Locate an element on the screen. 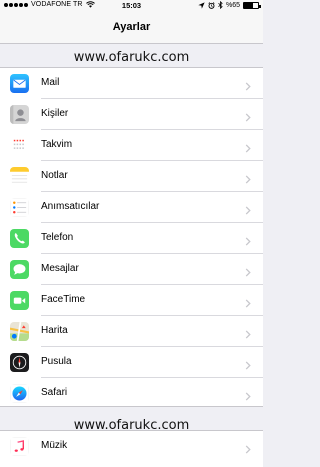 This screenshot has height=467, width=320. settings-row-facetime: FaceTime is located at coordinates (131, 300).